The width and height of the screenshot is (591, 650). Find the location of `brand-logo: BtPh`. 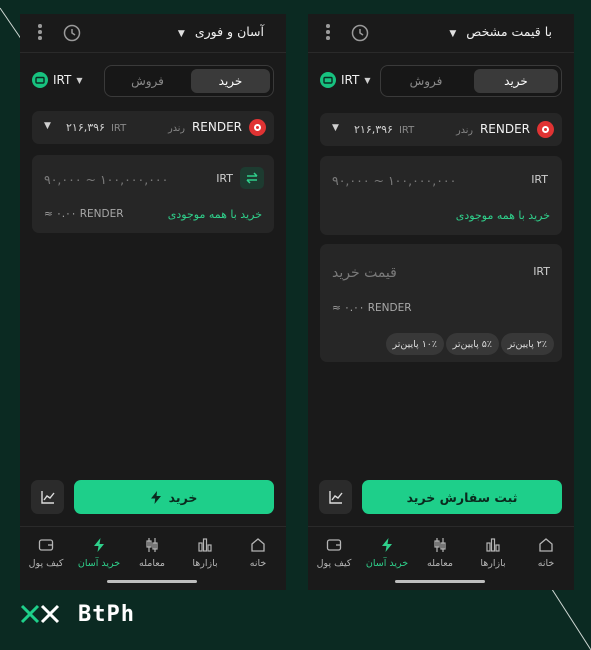

brand-logo: BtPh is located at coordinates (77, 614).